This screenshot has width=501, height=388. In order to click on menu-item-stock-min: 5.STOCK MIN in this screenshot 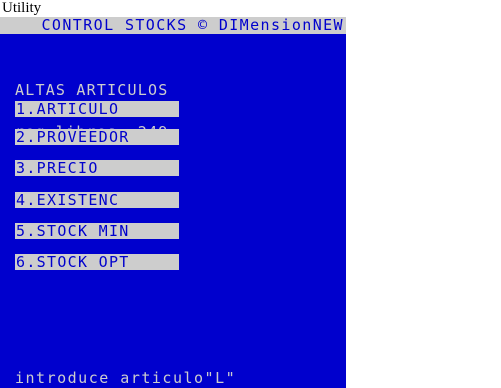, I will do `click(97, 231)`.